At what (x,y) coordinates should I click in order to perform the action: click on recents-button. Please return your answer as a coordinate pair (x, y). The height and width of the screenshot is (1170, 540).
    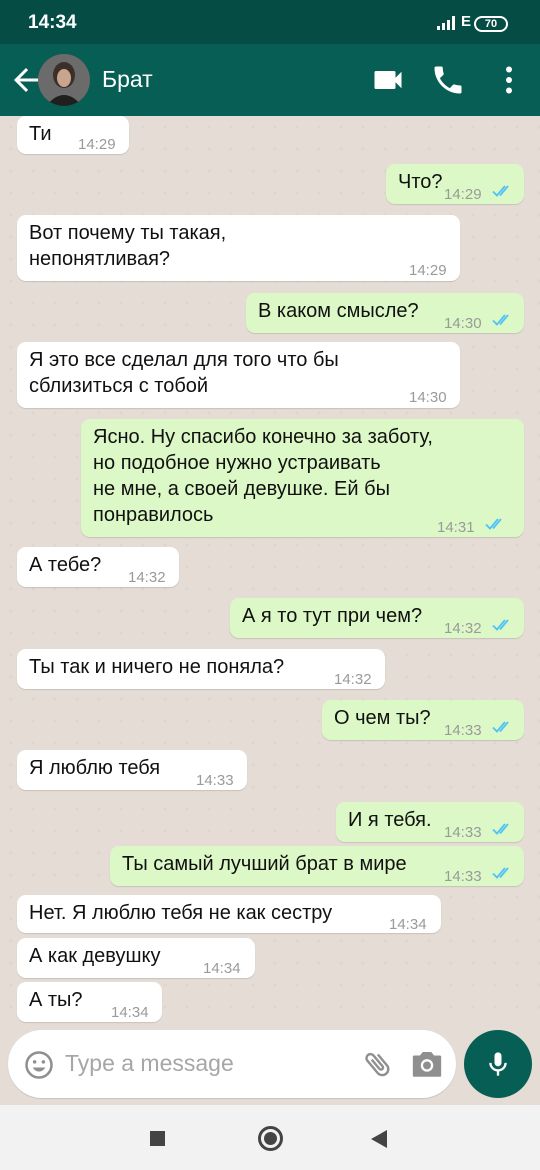
    Looking at the image, I should click on (157, 1138).